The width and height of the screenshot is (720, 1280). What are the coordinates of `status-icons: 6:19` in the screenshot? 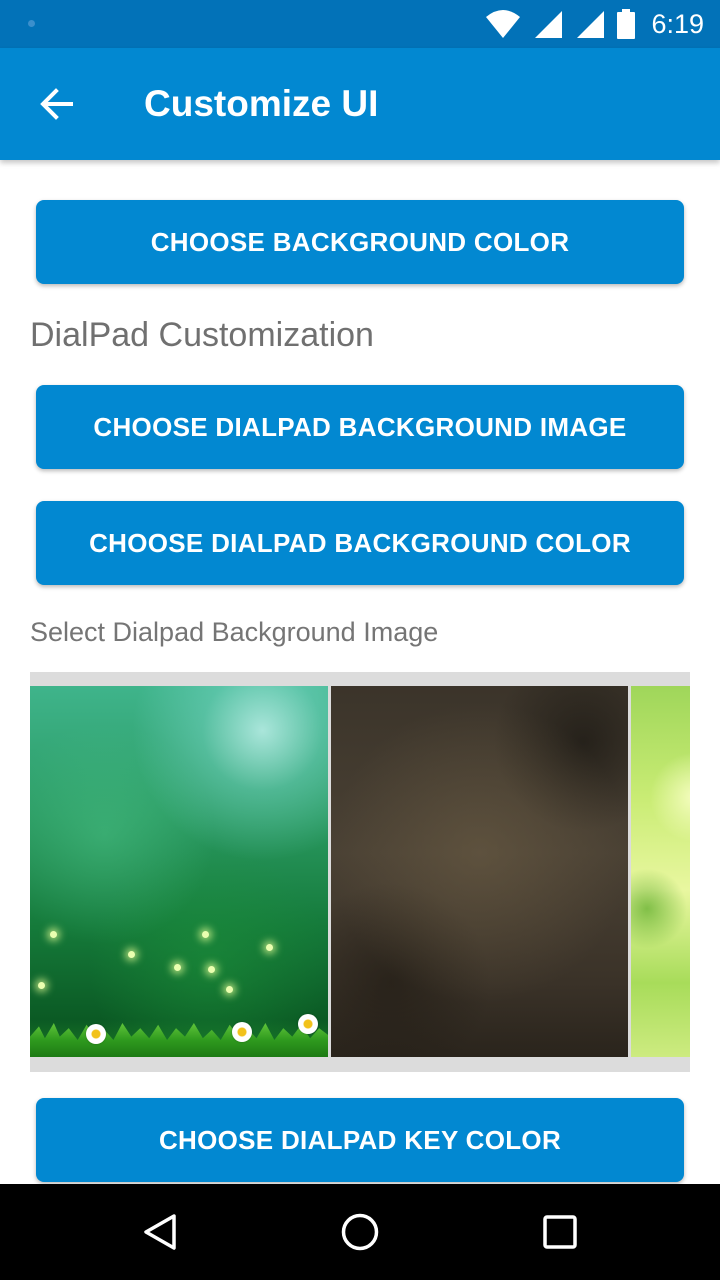 It's located at (594, 24).